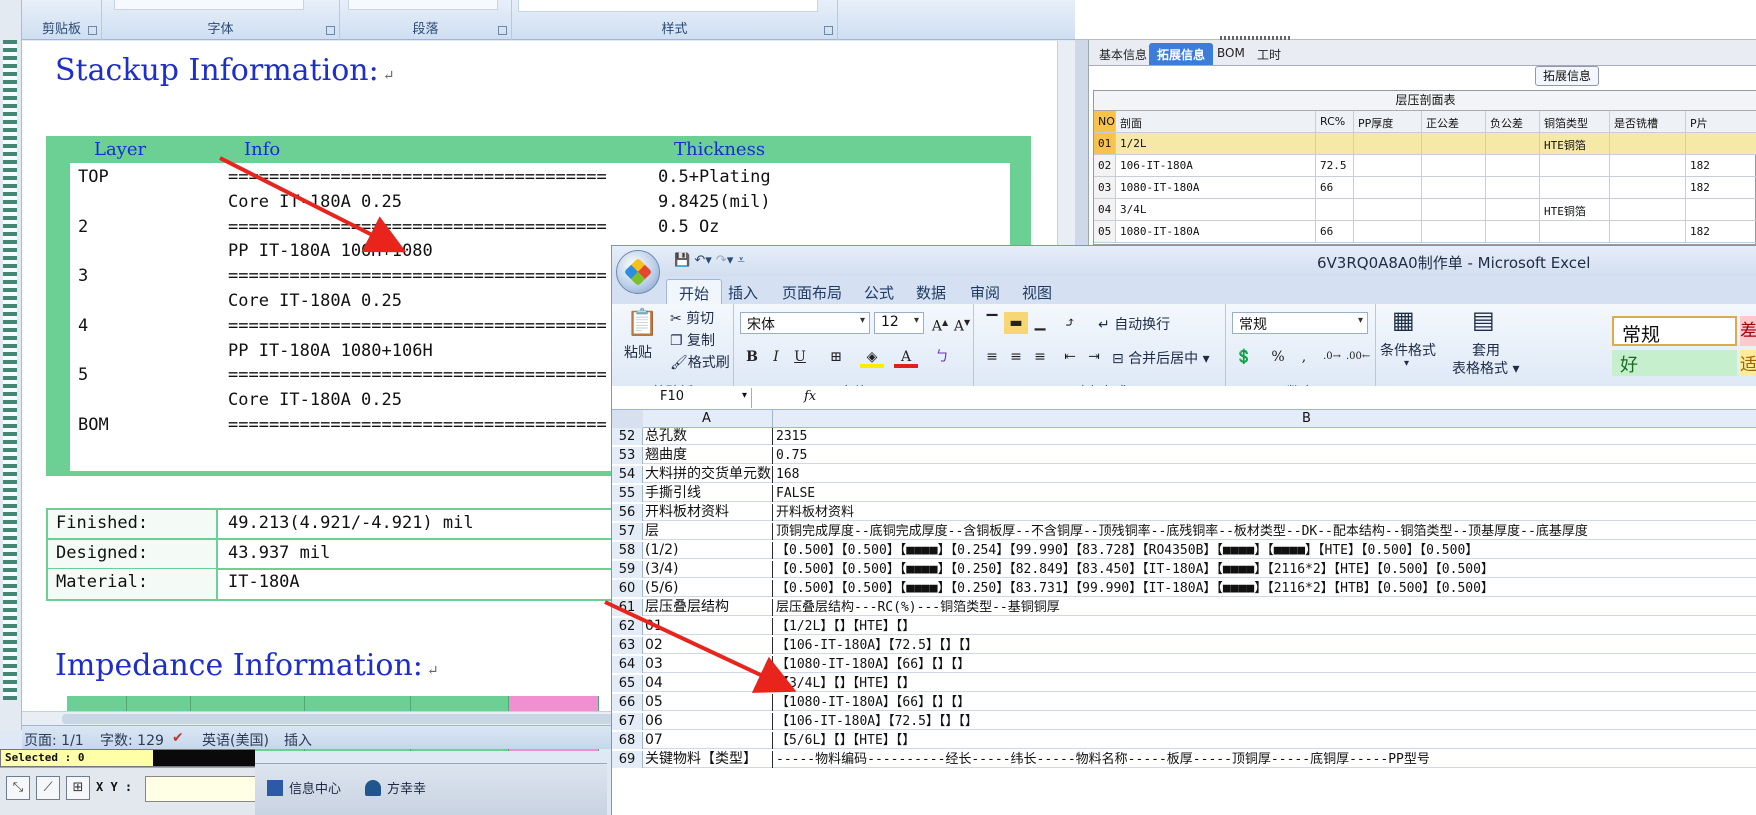 This screenshot has height=815, width=1756. What do you see at coordinates (1335, 166) in the screenshot?
I see `grid-cell: 72.5` at bounding box center [1335, 166].